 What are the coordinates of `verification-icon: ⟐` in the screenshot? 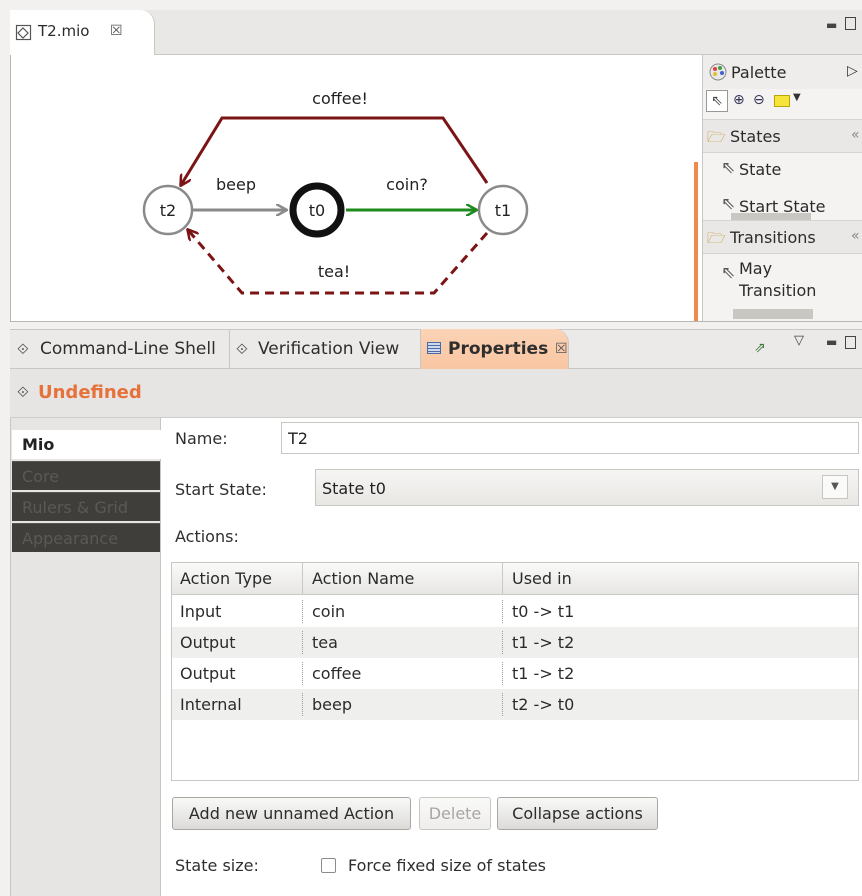 It's located at (242, 349).